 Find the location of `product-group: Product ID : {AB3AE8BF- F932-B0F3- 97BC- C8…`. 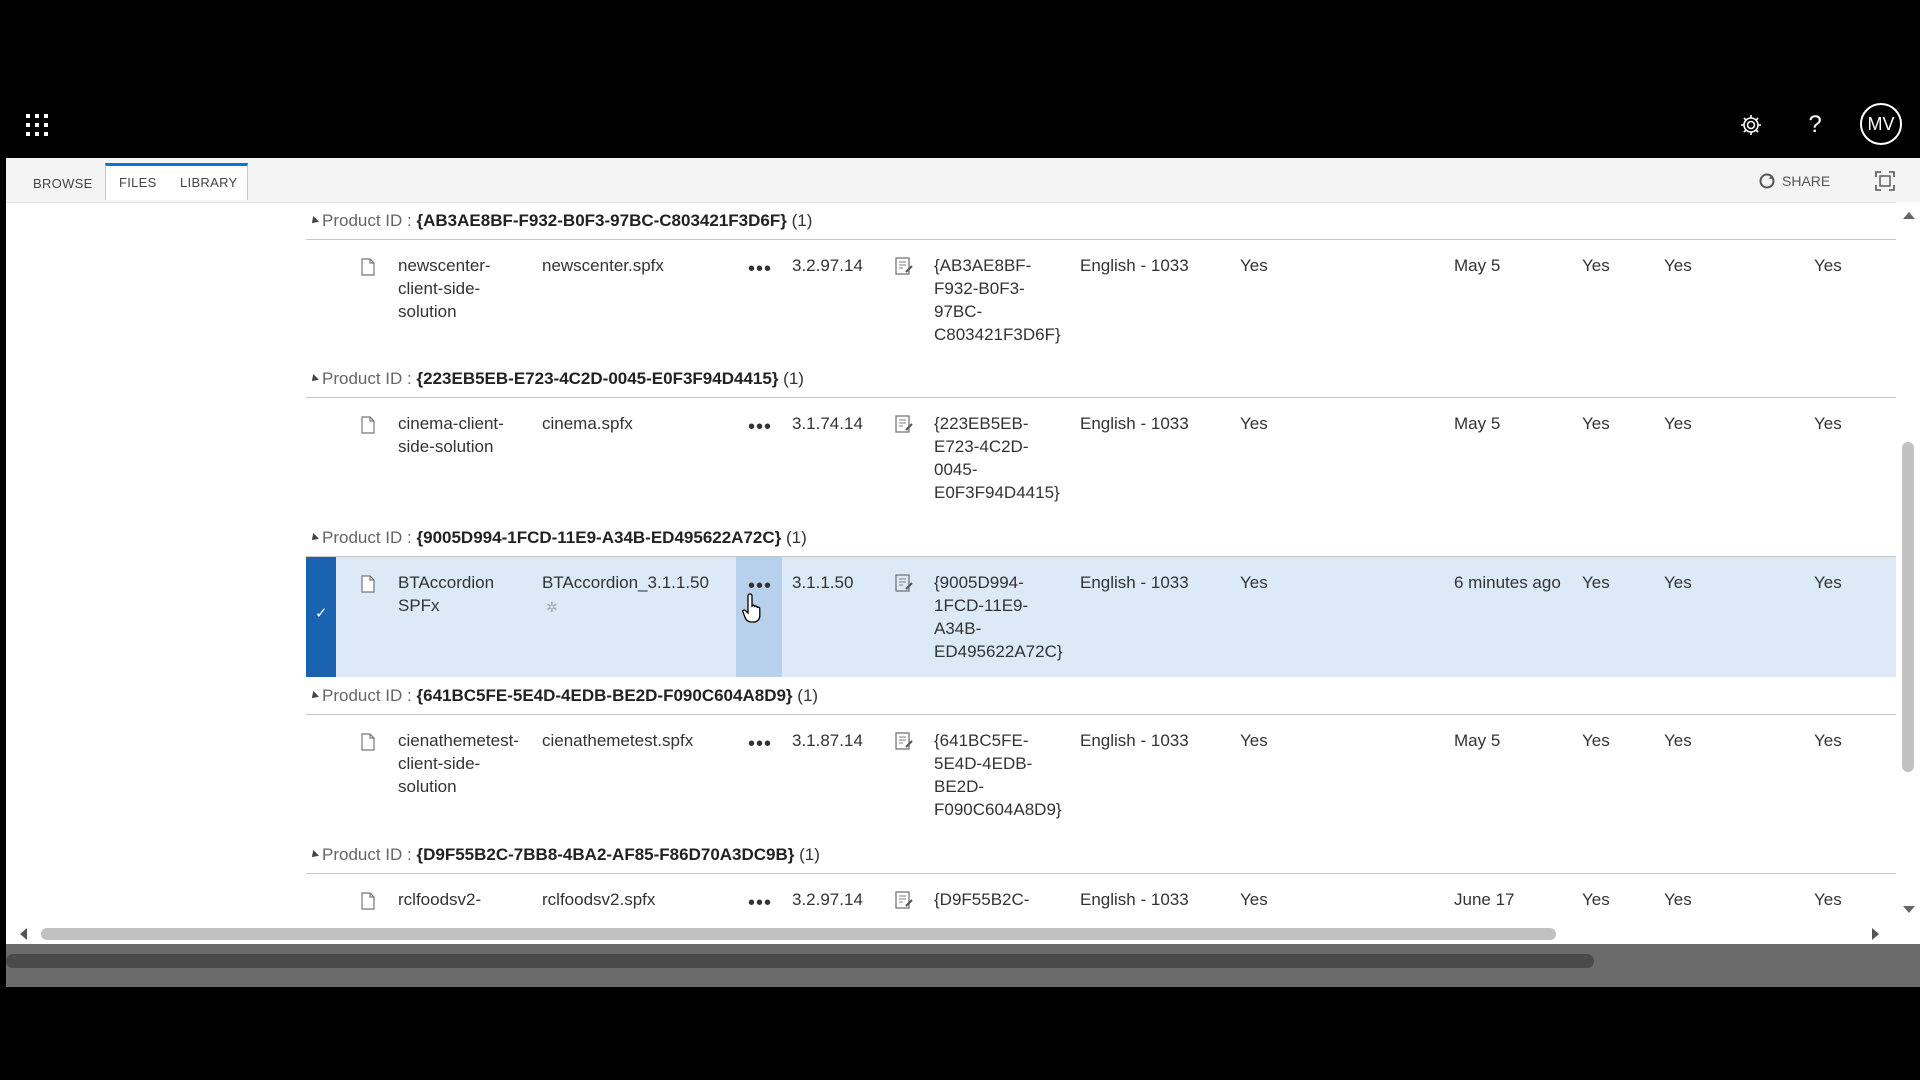

product-group: Product ID : {AB3AE8BF- F932-B0F3- 97BC- C8… is located at coordinates (1101, 281).